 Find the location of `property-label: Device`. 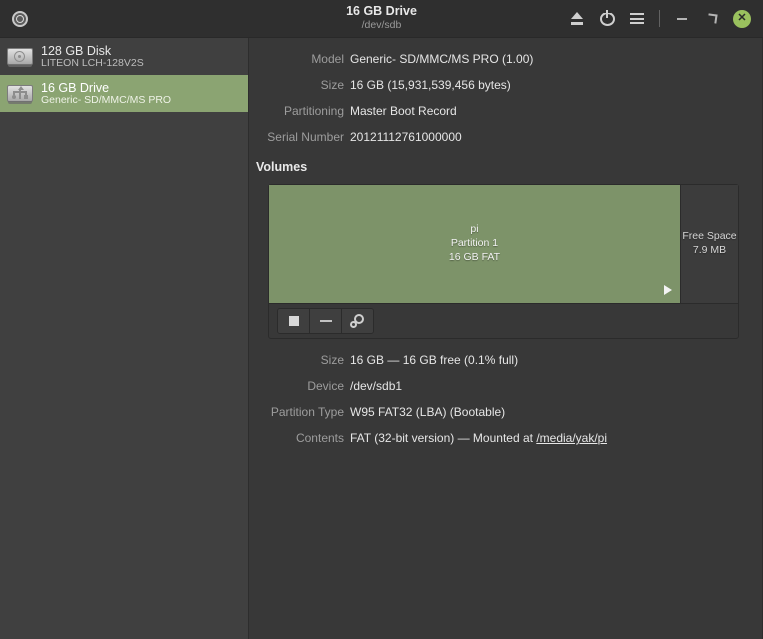

property-label: Device is located at coordinates (325, 386).